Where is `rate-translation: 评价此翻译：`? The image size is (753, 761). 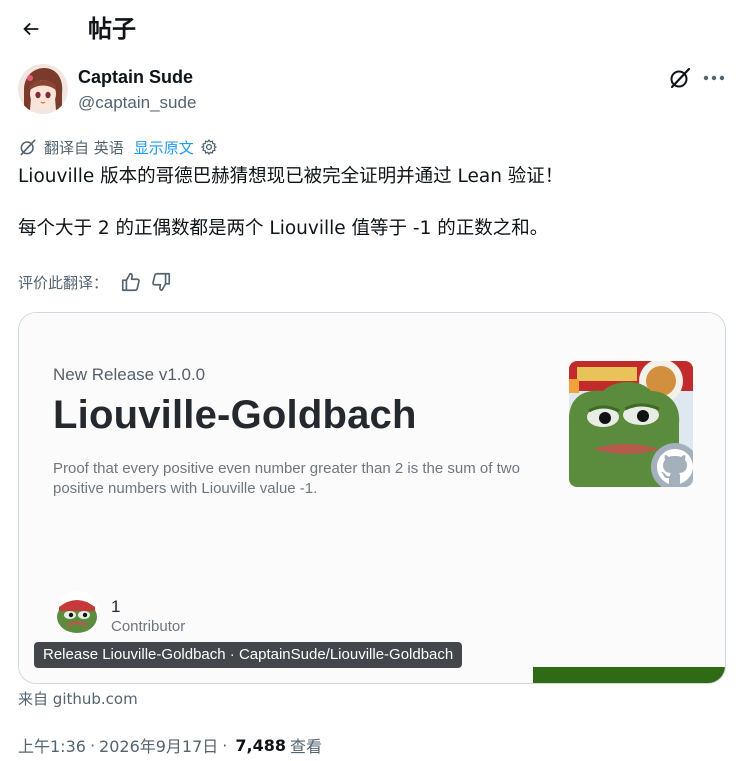
rate-translation: 评价此翻译： is located at coordinates (95, 282).